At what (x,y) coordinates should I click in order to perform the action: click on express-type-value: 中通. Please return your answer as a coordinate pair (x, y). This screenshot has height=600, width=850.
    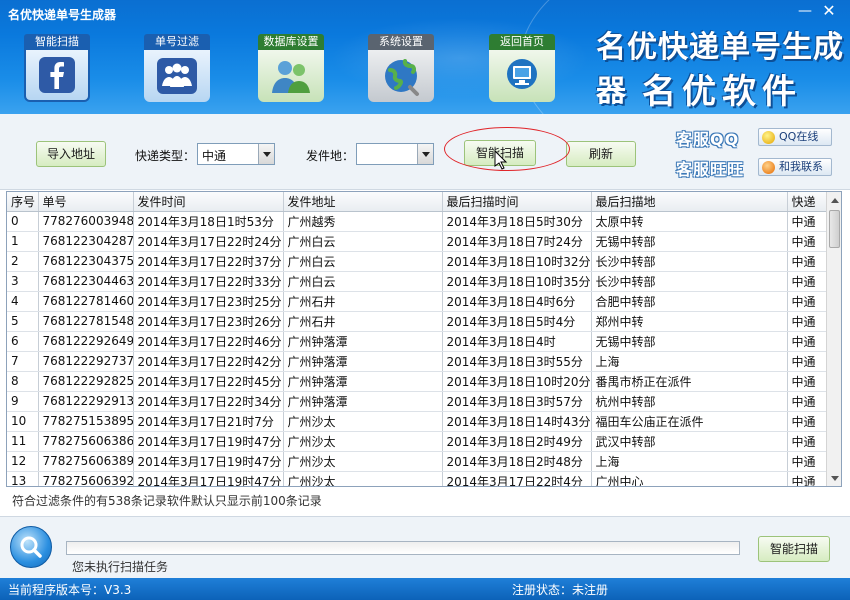
    Looking at the image, I should click on (214, 156).